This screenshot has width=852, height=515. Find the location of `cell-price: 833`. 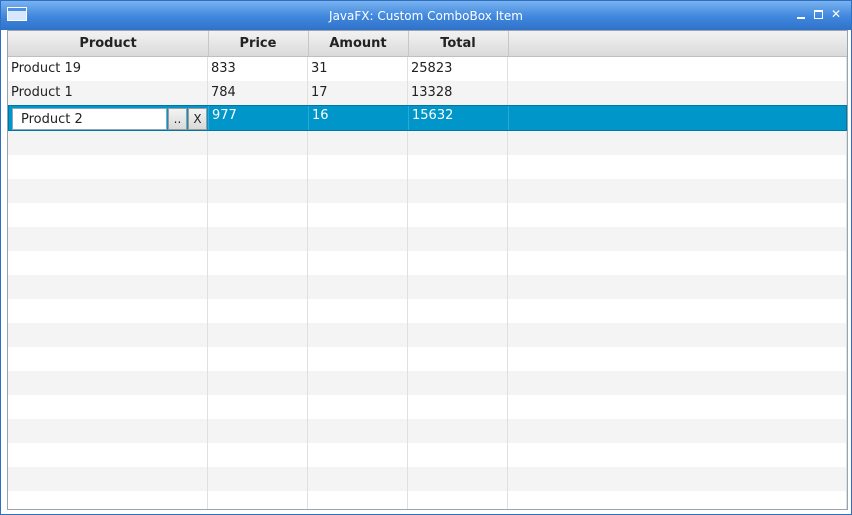

cell-price: 833 is located at coordinates (258, 69).